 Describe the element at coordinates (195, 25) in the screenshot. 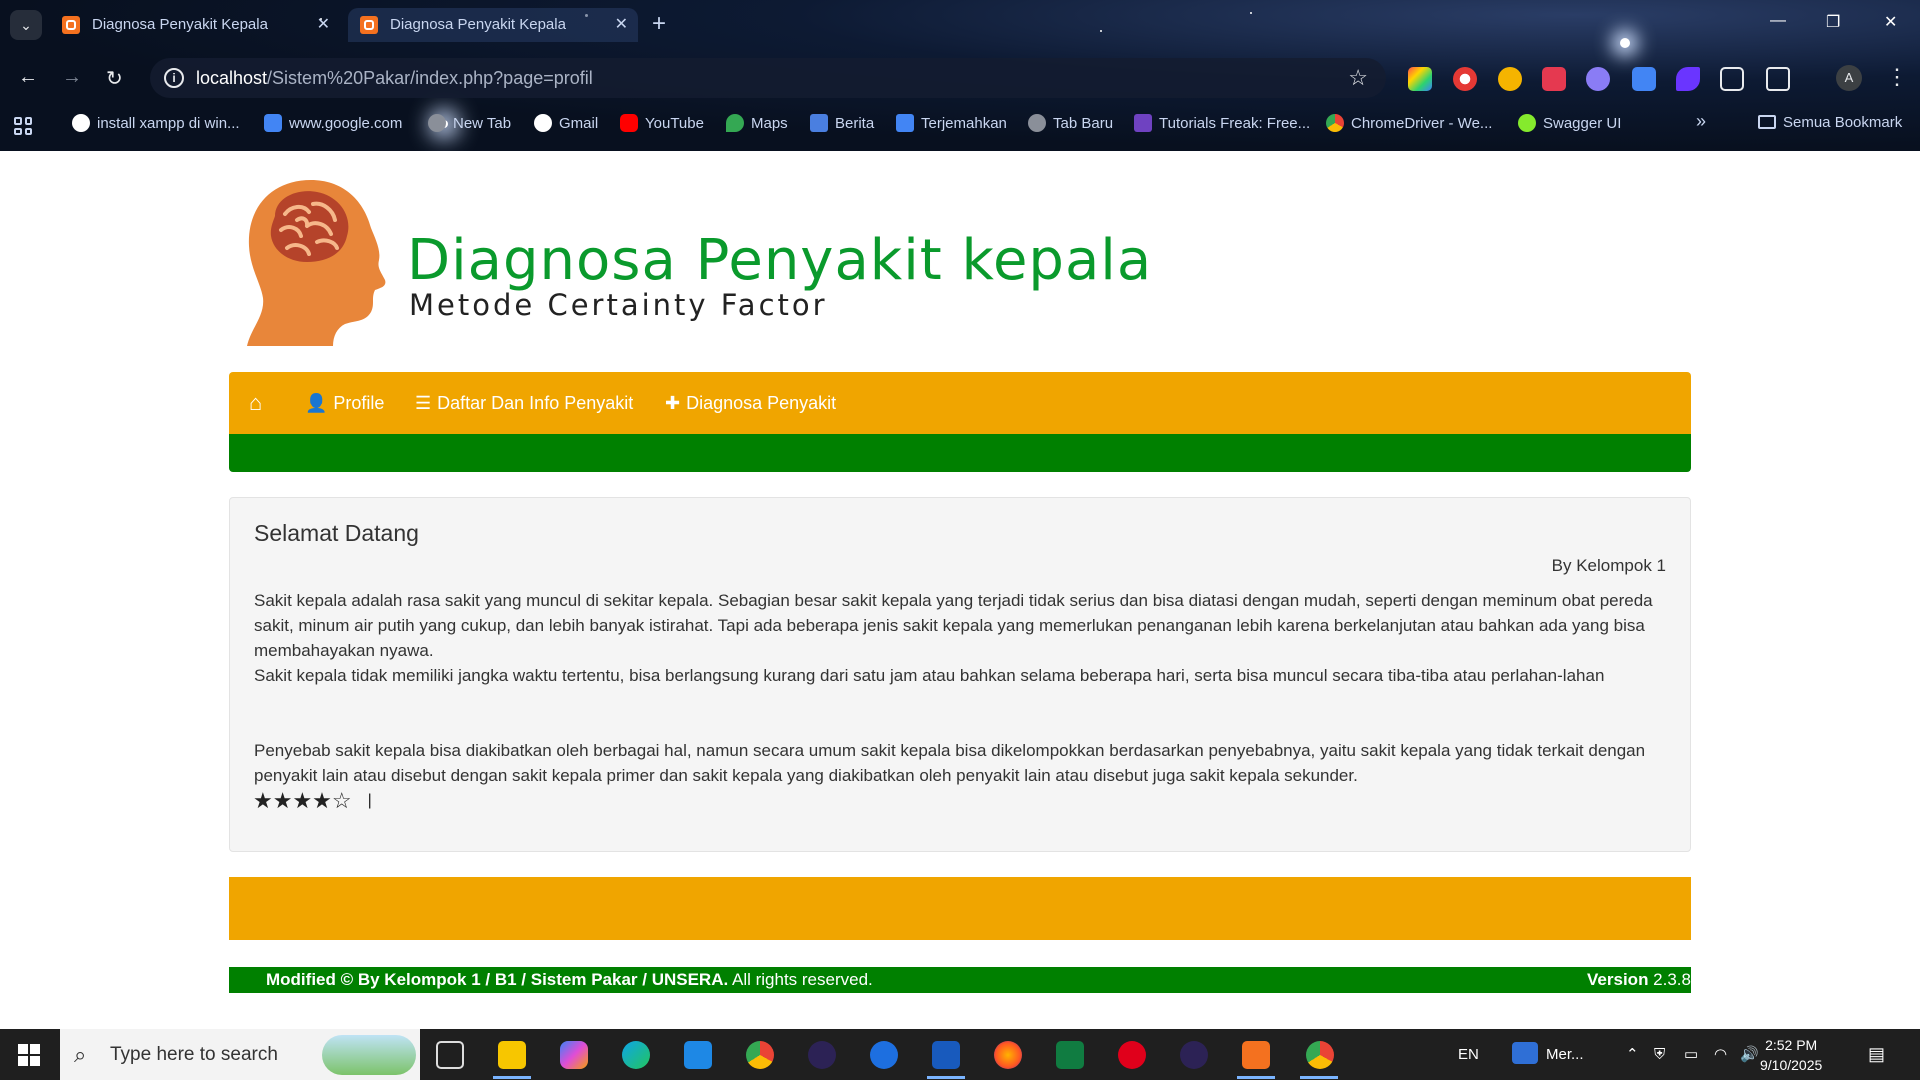

I see `browser-tab-1: Diagnosa Penyakit Kepala ✕` at that location.